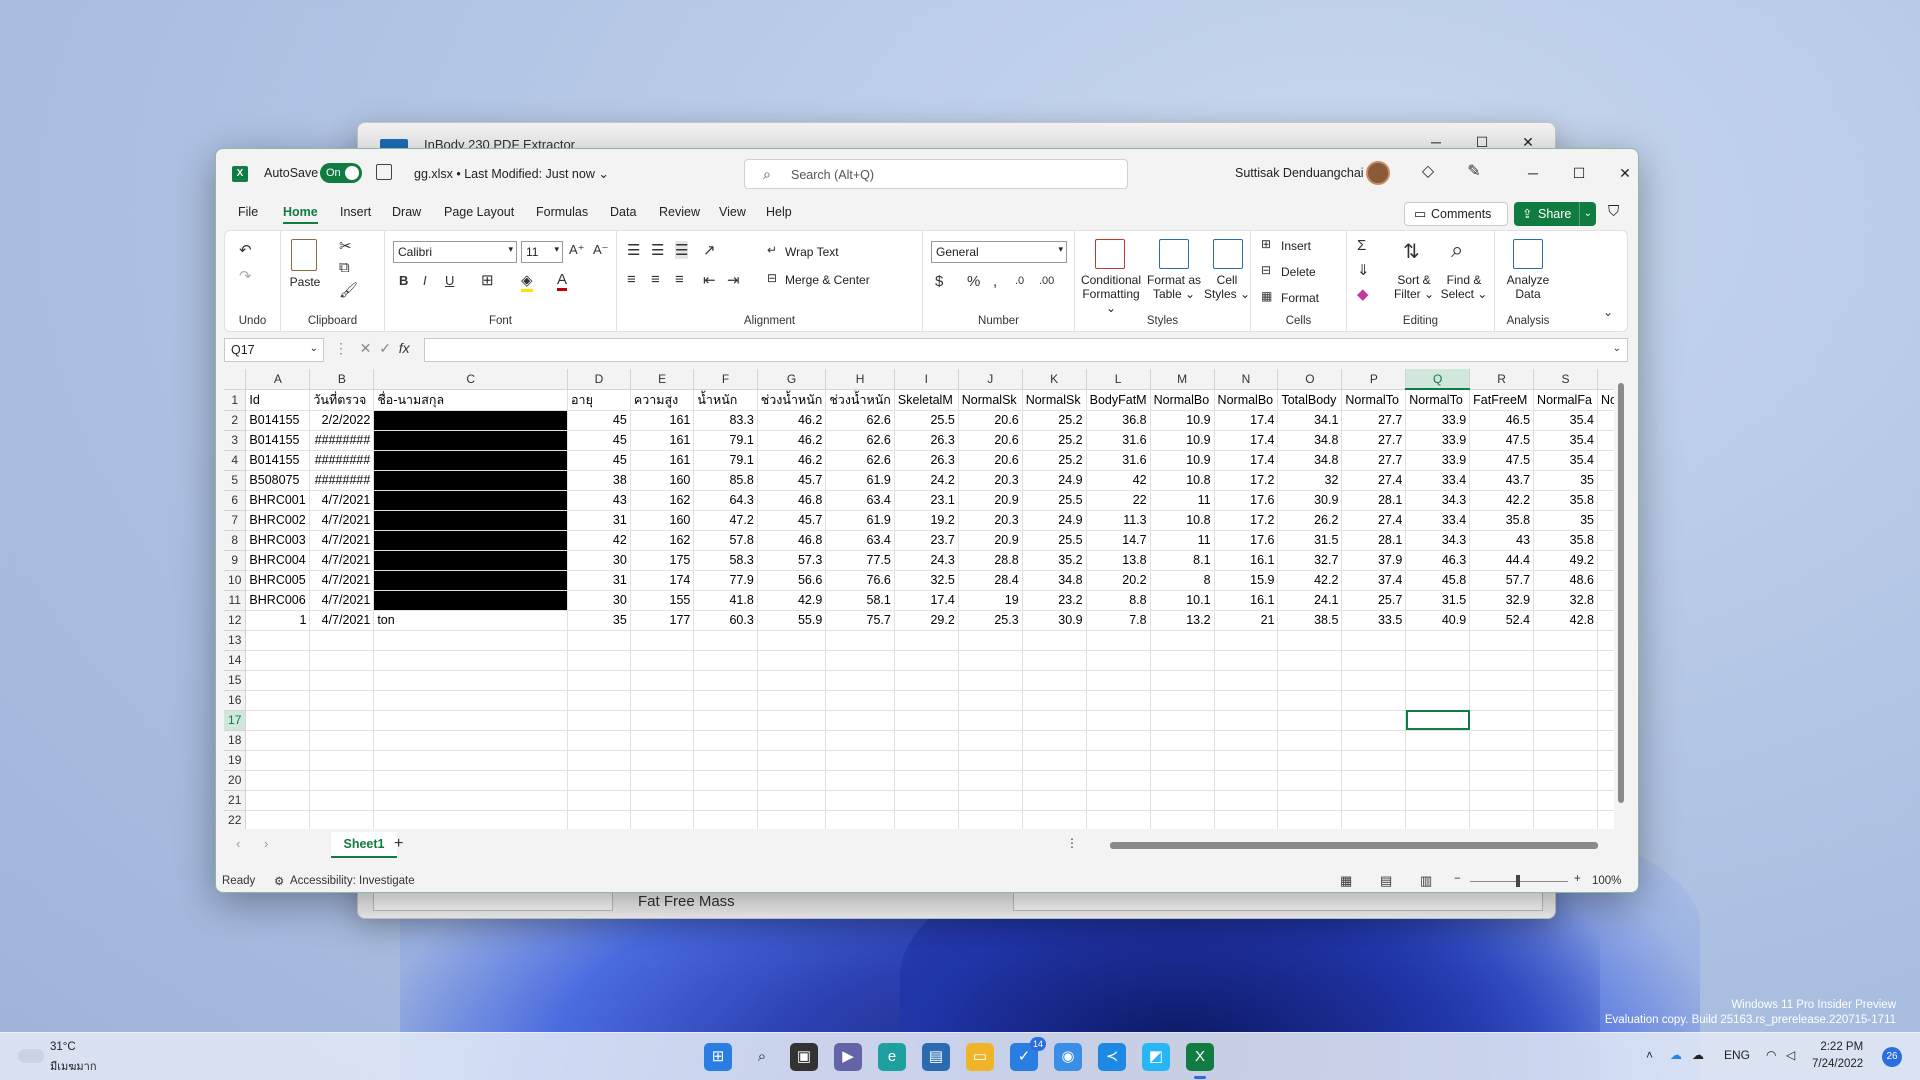 This screenshot has height=1080, width=1920. What do you see at coordinates (1837, 1056) in the screenshot?
I see `clock: 2:22 PM 7/24/2022` at bounding box center [1837, 1056].